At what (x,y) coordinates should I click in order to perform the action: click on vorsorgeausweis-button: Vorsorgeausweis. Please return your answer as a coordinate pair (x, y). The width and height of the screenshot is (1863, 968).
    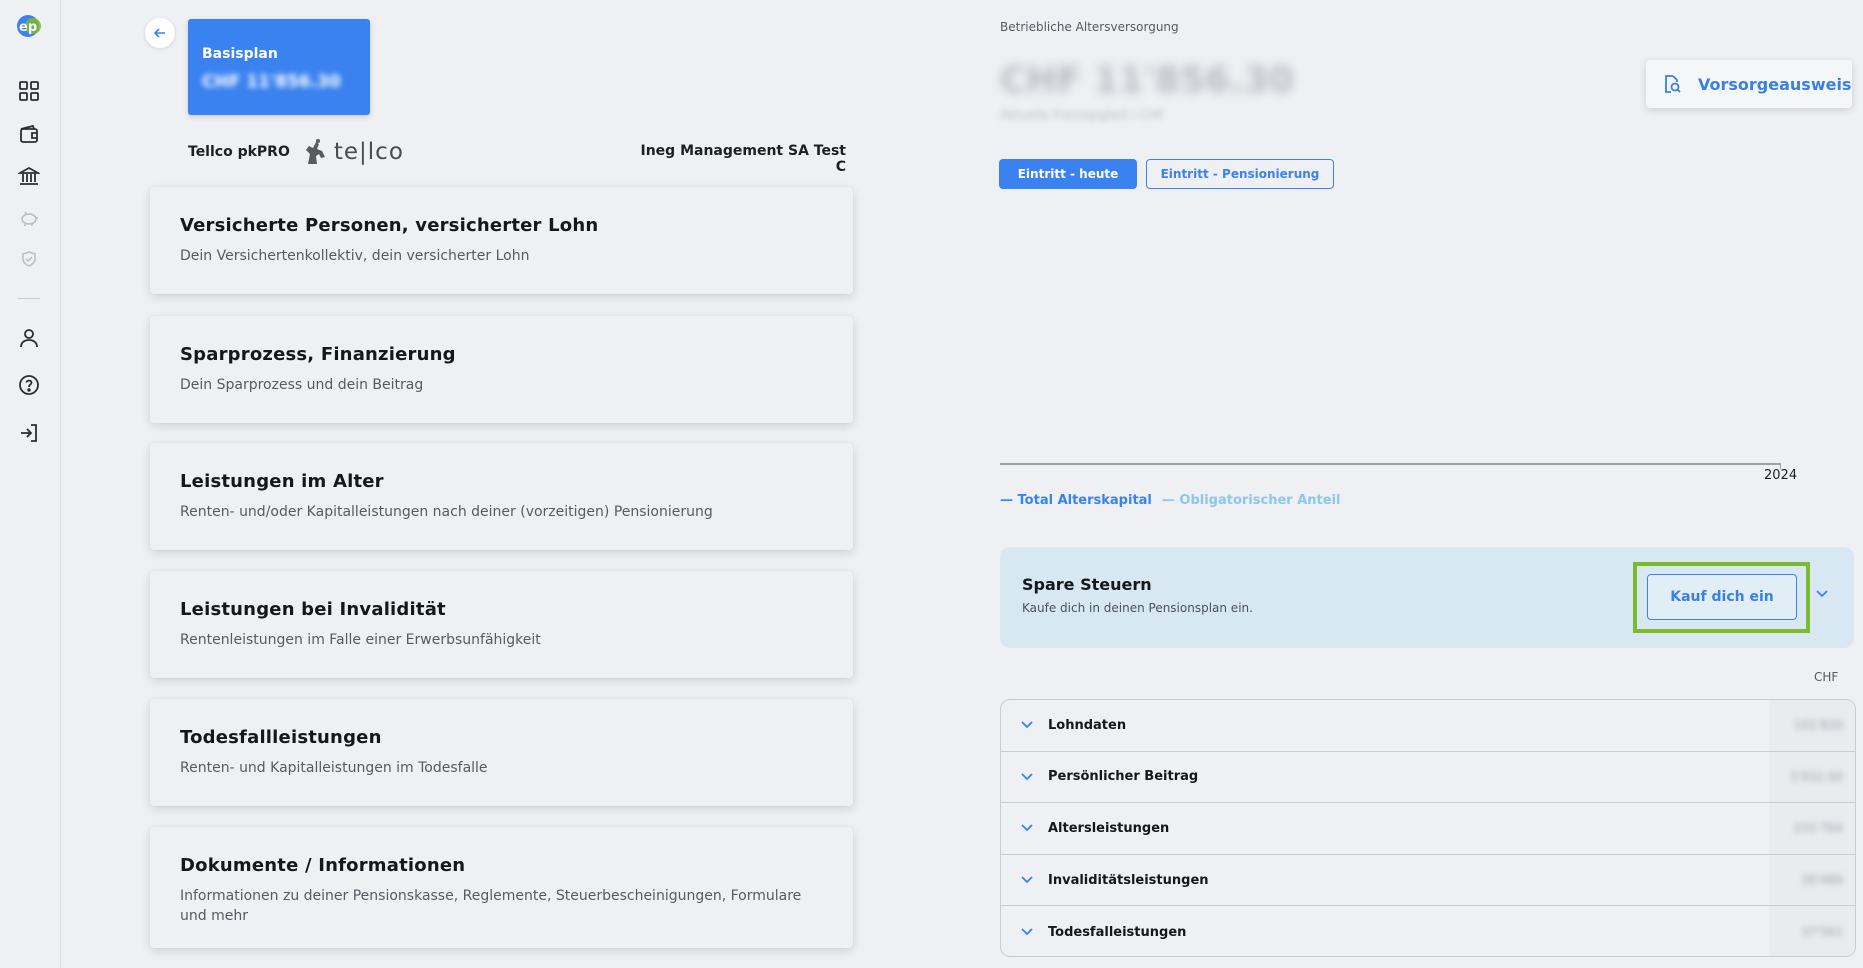
    Looking at the image, I should click on (1749, 84).